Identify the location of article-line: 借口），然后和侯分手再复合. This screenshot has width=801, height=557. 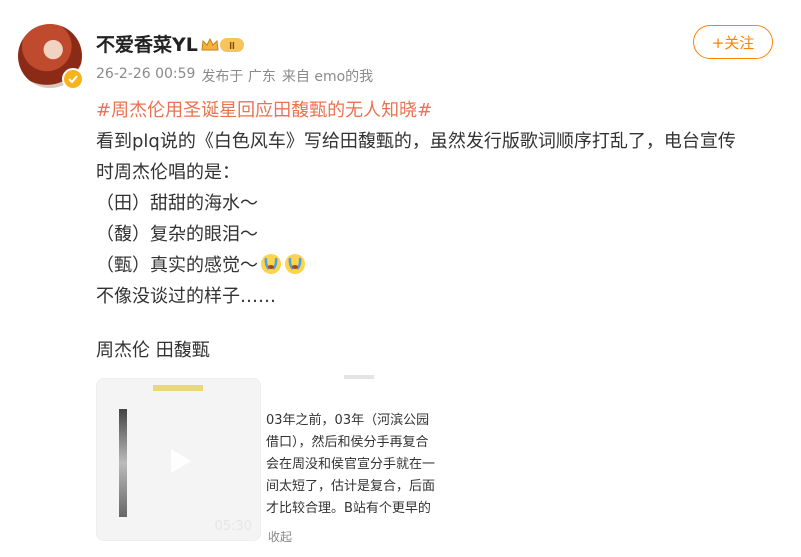
(347, 442).